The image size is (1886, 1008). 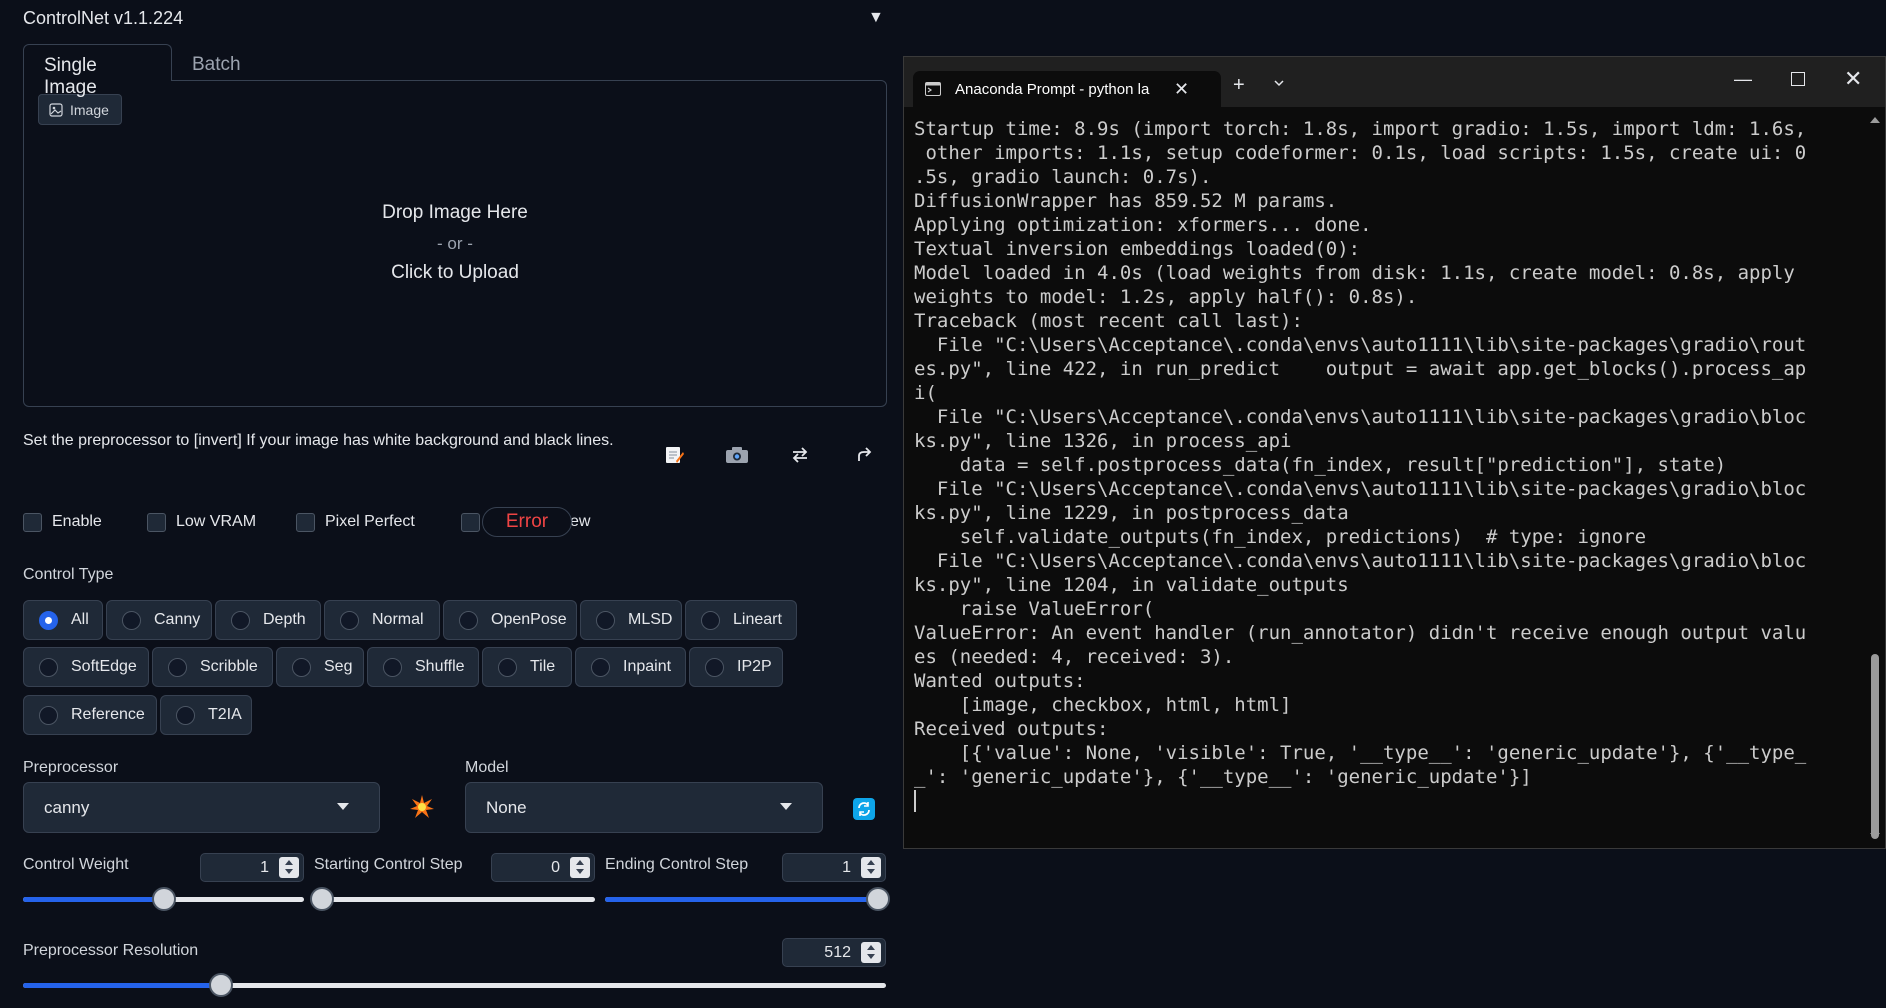 I want to click on radio-label: T2IA, so click(x=225, y=714).